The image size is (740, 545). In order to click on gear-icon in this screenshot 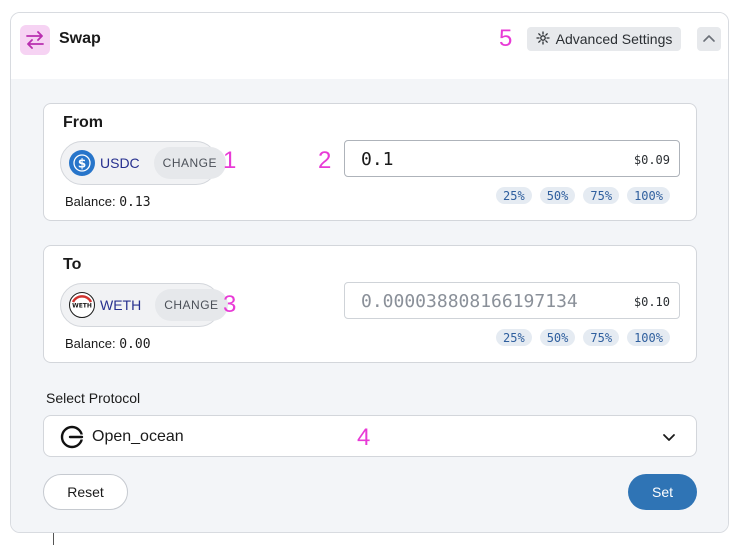, I will do `click(542, 39)`.